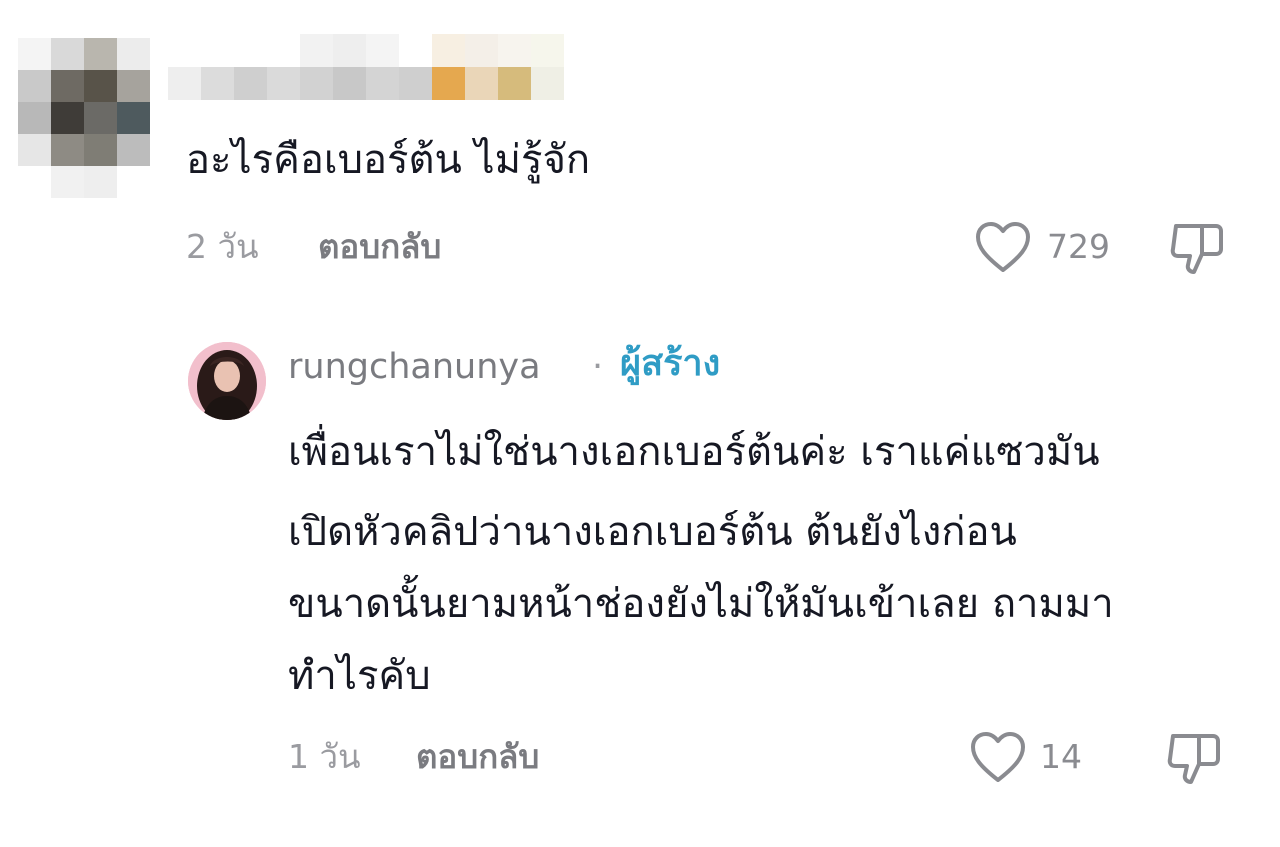  Describe the element at coordinates (388, 160) in the screenshot. I see `comment-text: อะไรคือเบอร์ต้น ไม่รู้จัก` at that location.